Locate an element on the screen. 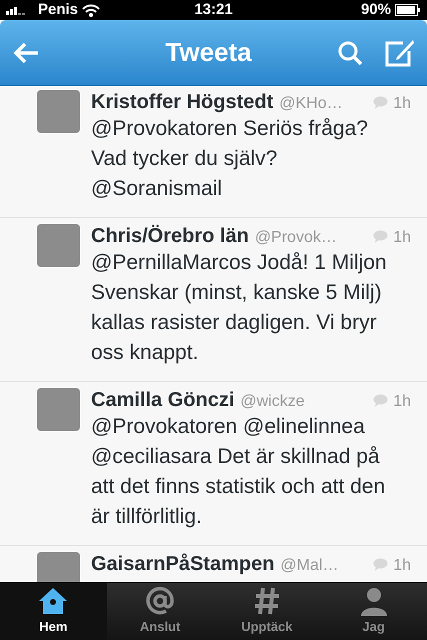 The width and height of the screenshot is (427, 640). at-sign-icon is located at coordinates (160, 601).